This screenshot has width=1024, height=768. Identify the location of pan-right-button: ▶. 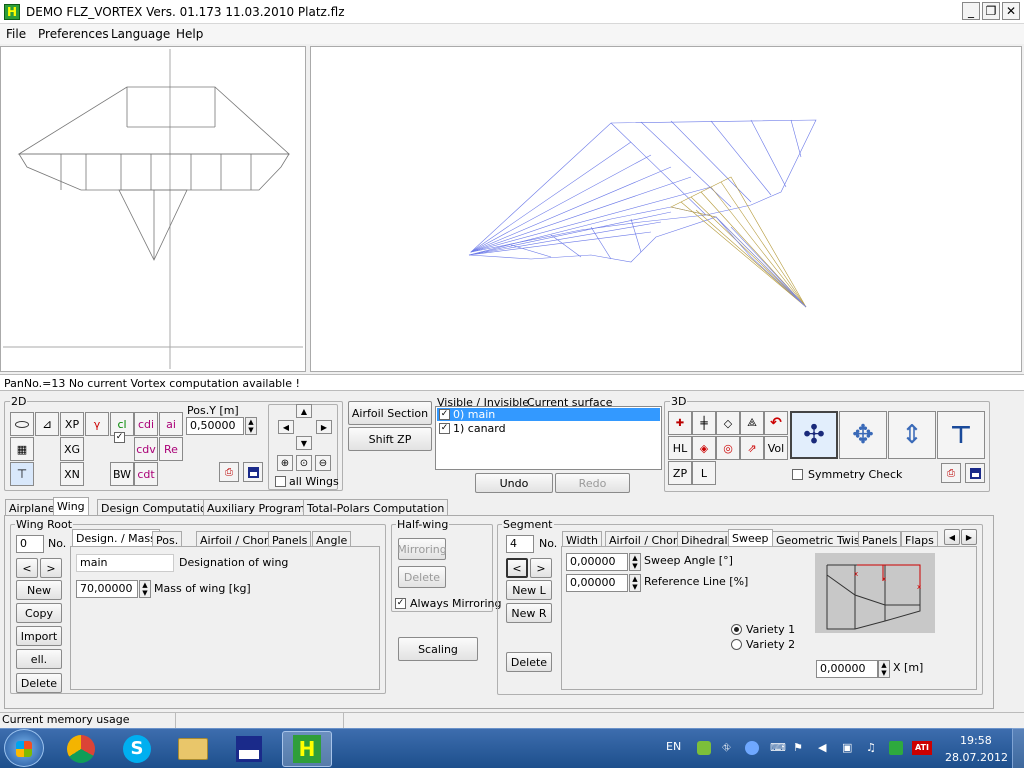
(324, 427).